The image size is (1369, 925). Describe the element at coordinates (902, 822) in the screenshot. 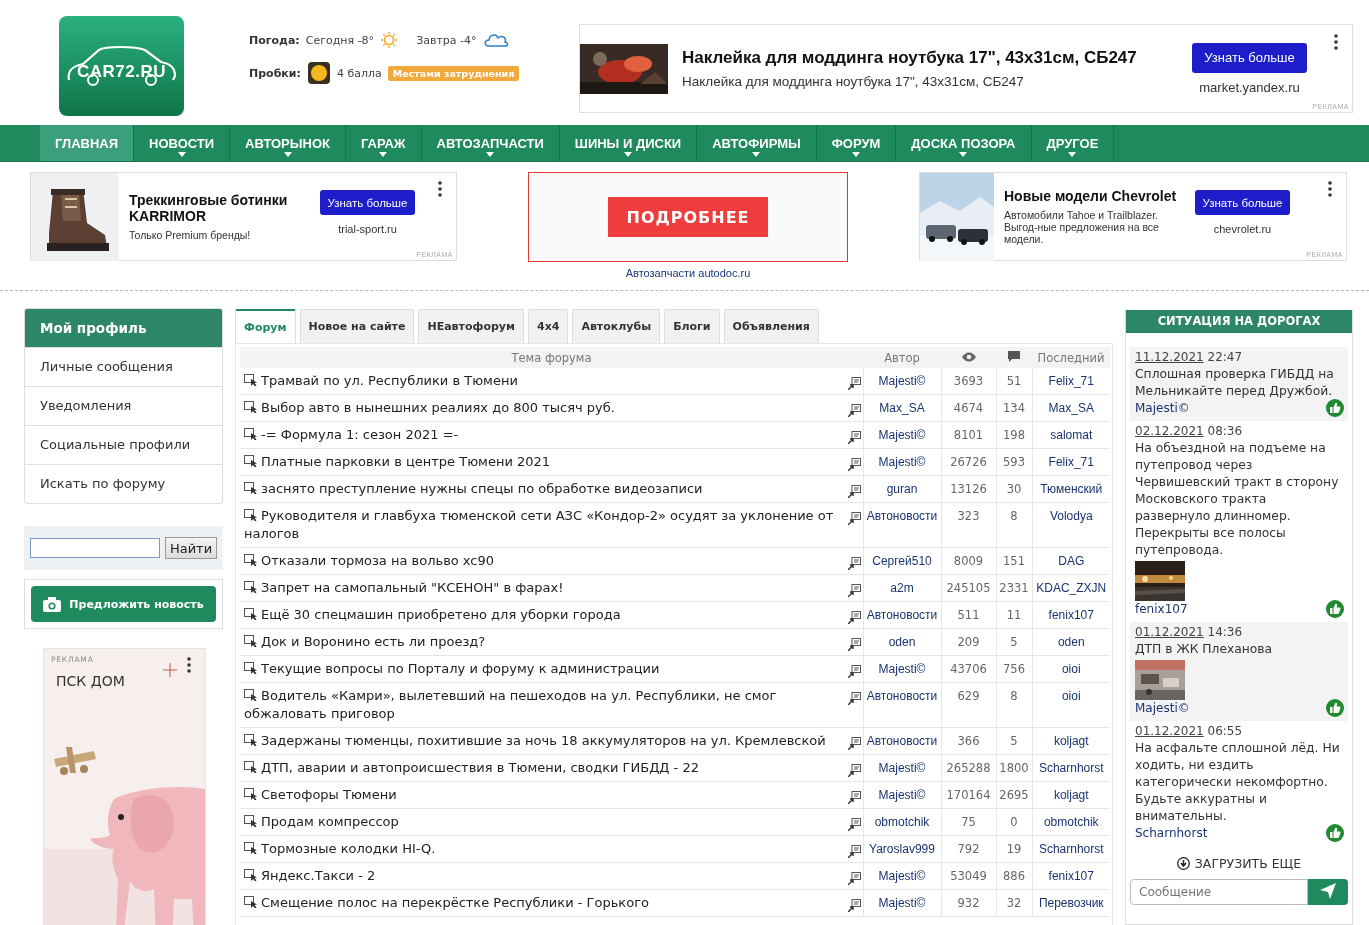

I see `author-link: obmotchik` at that location.